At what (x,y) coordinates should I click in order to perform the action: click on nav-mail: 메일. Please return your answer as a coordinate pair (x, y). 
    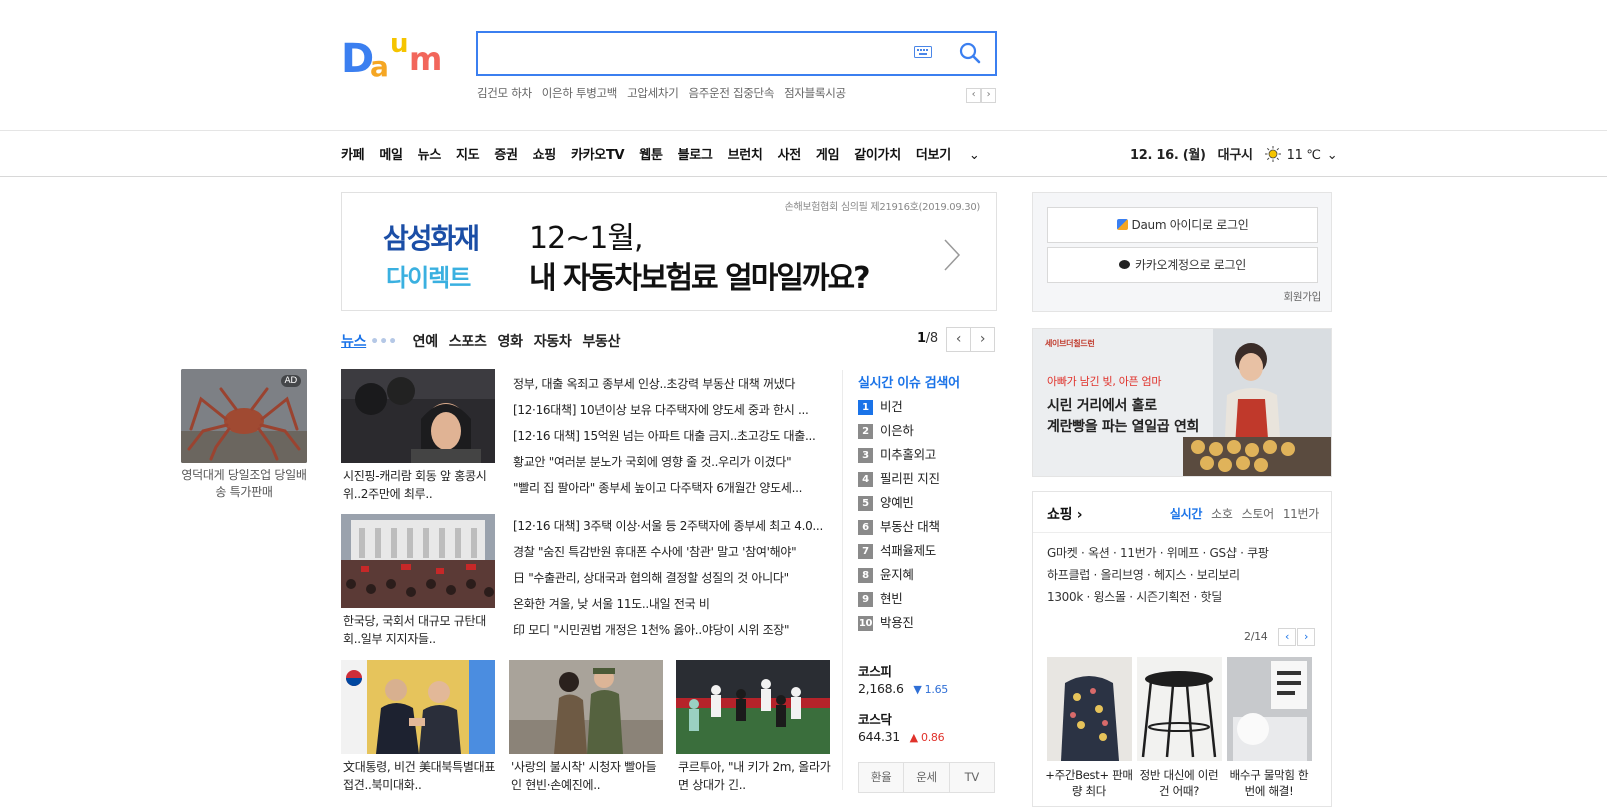
    Looking at the image, I should click on (391, 155).